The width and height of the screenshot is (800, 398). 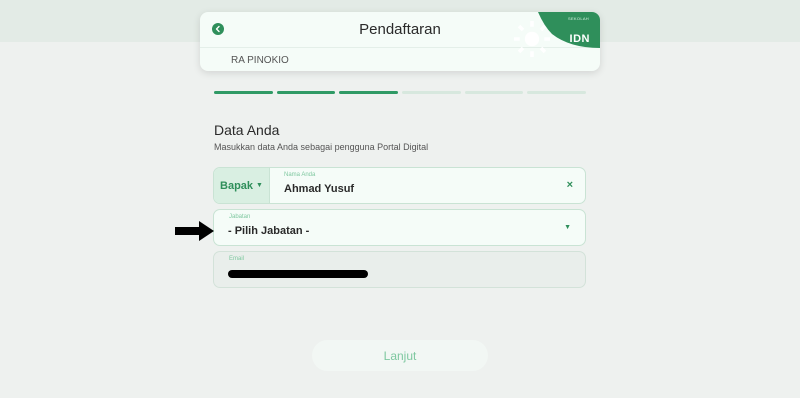 I want to click on submit-button: Lanjut, so click(x=400, y=355).